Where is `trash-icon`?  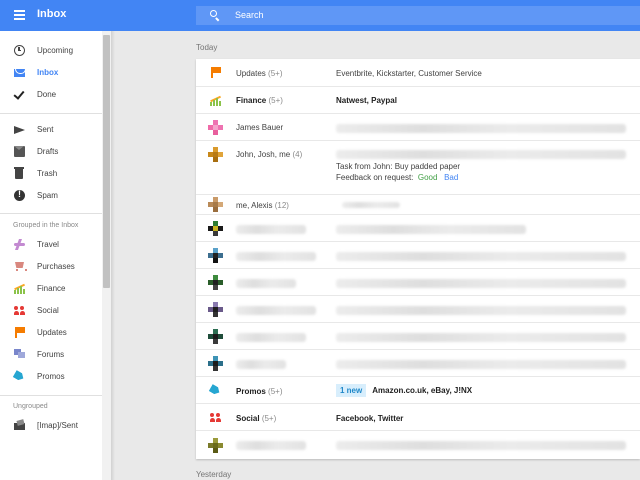 trash-icon is located at coordinates (19, 173).